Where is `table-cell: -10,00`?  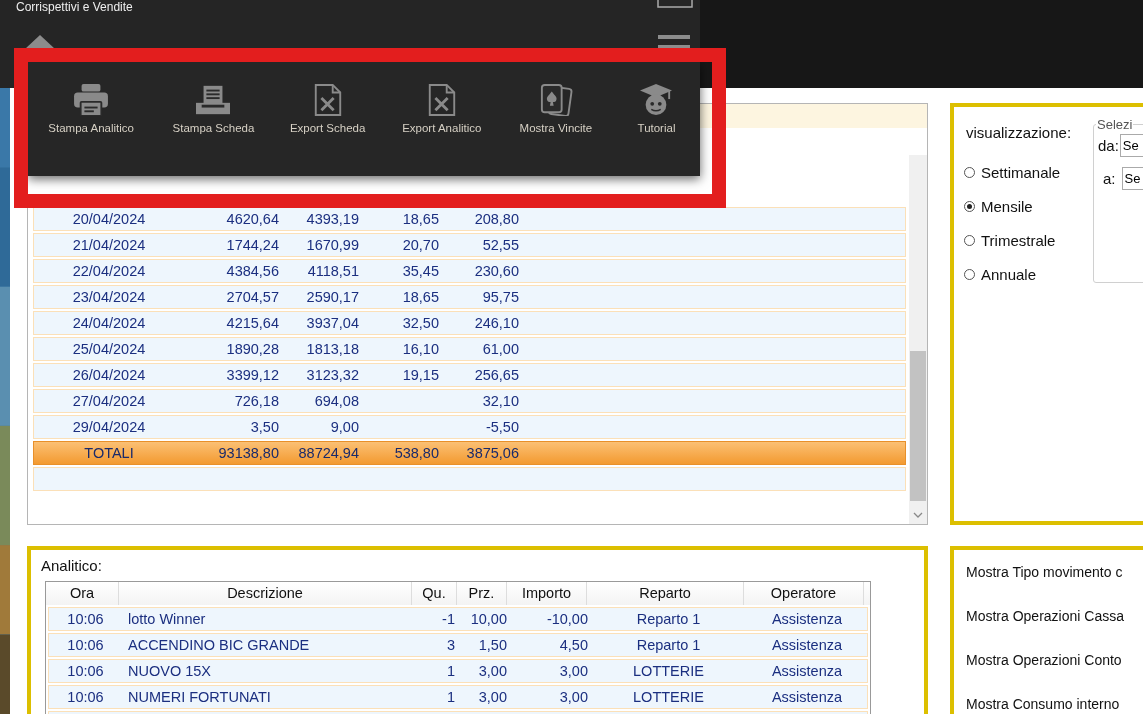
table-cell: -10,00 is located at coordinates (567, 619).